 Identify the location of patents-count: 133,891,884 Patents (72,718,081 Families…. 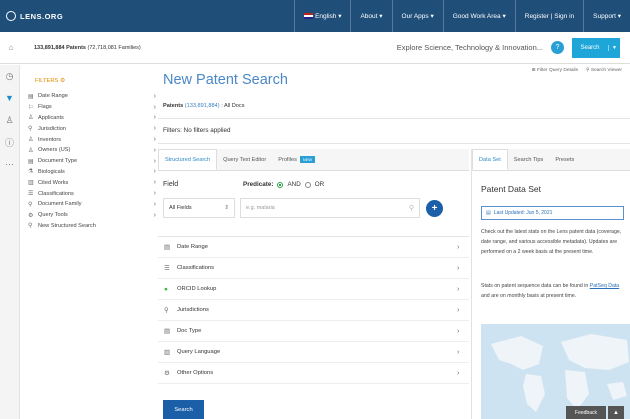
(87, 48).